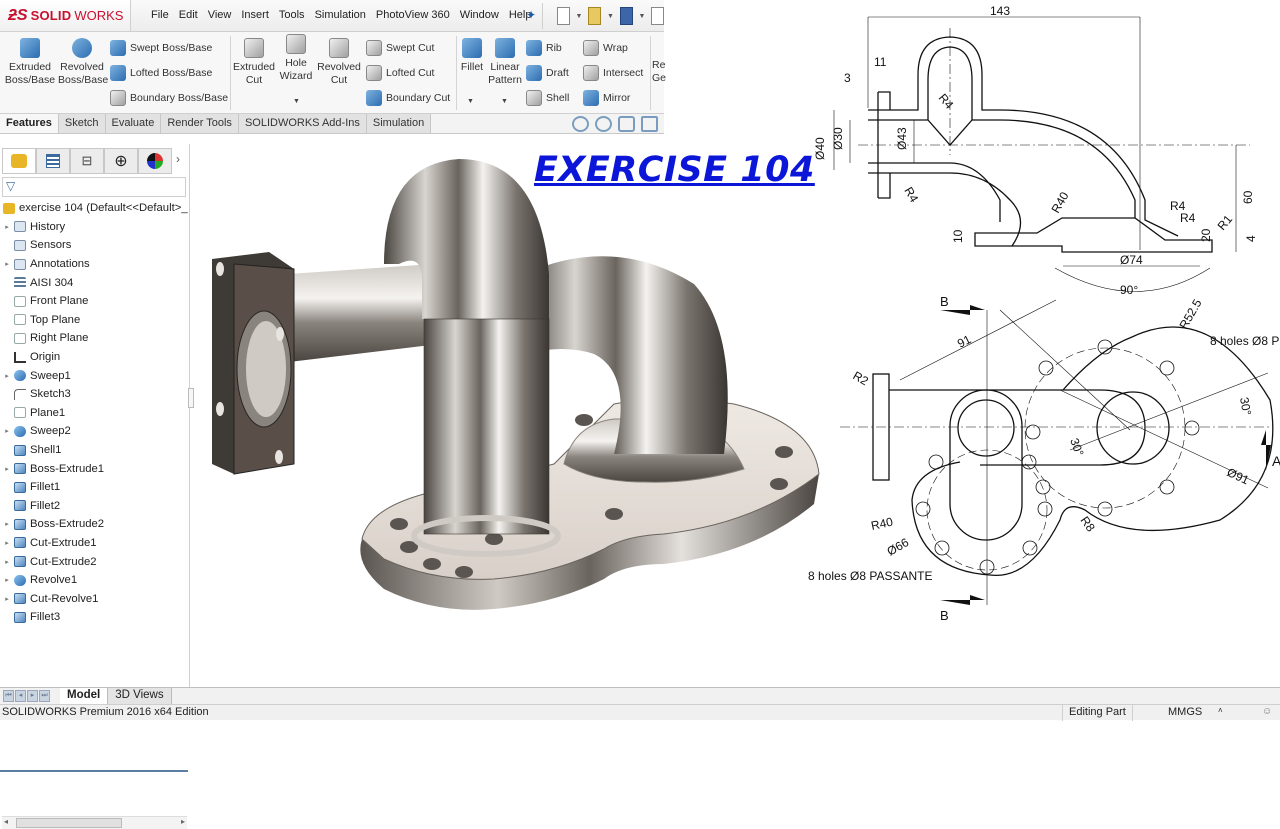  Describe the element at coordinates (94, 771) in the screenshot. I see `rollback-bar` at that location.